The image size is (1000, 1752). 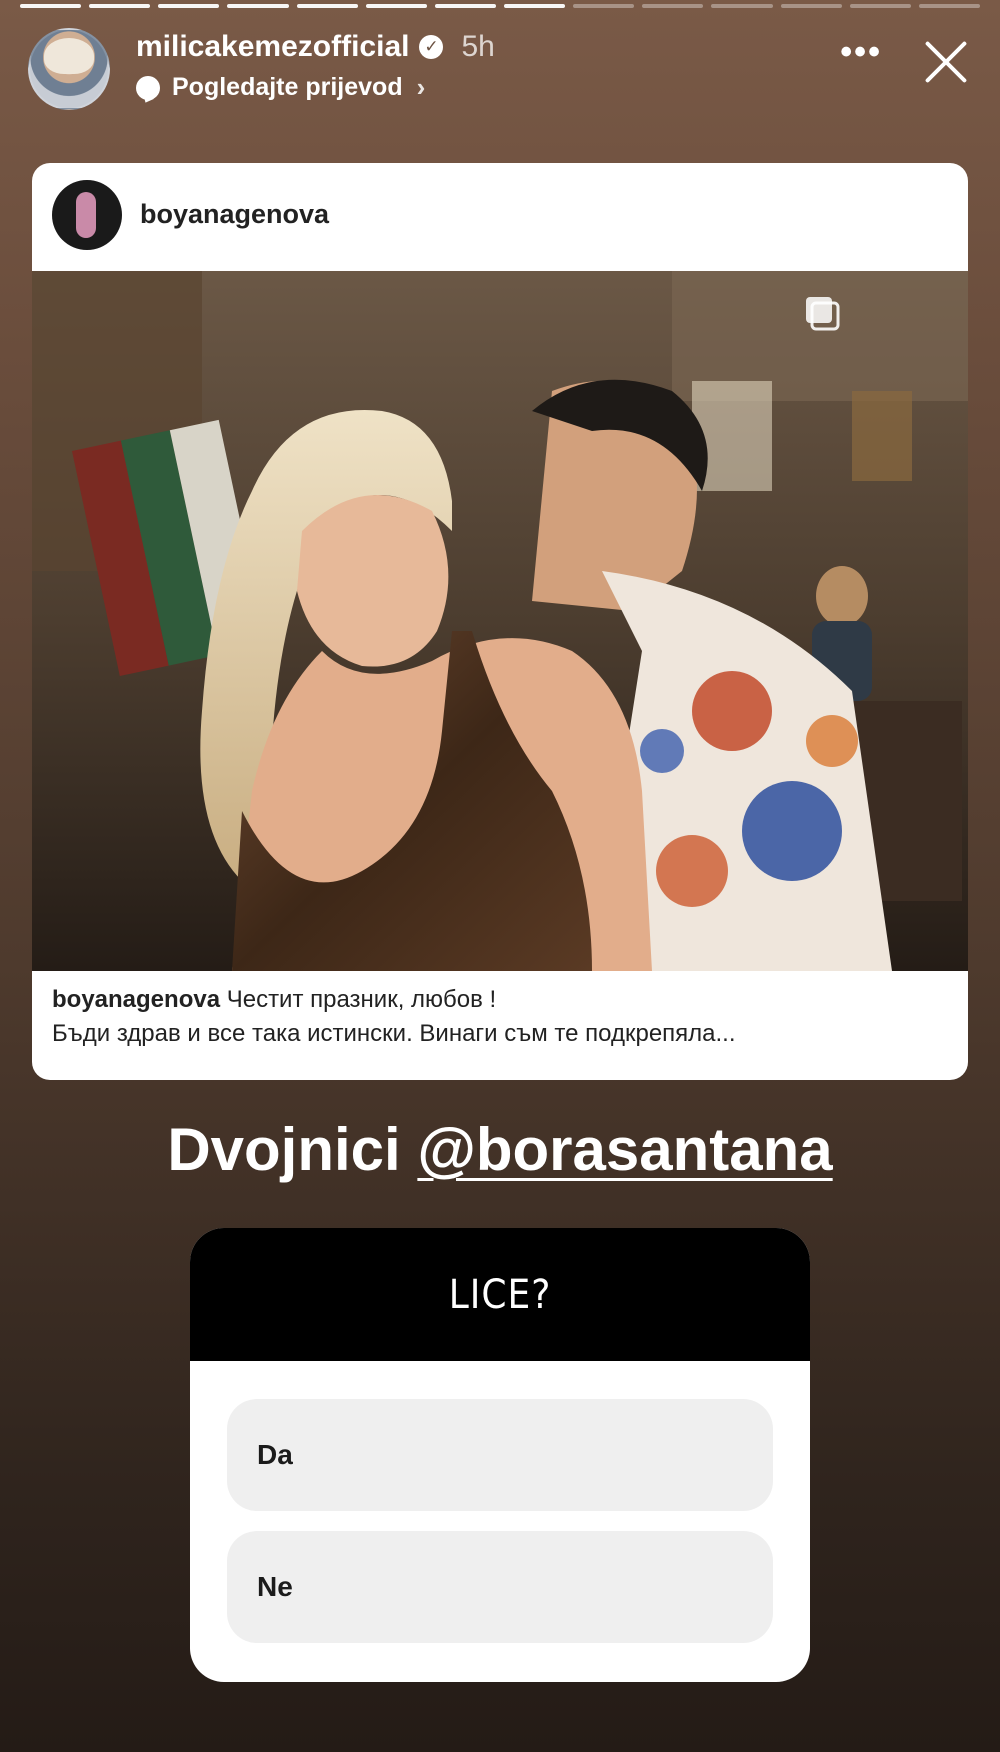 I want to click on poll-option-ne: Ne, so click(x=500, y=1587).